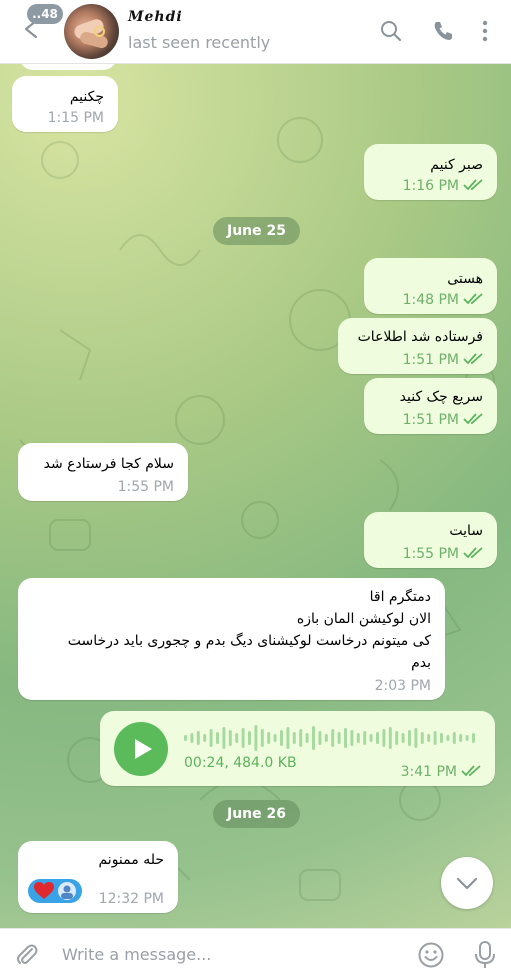 The image size is (511, 980). What do you see at coordinates (240, 763) in the screenshot?
I see `voice-duration-size: 00:24, 484.0 KB` at bounding box center [240, 763].